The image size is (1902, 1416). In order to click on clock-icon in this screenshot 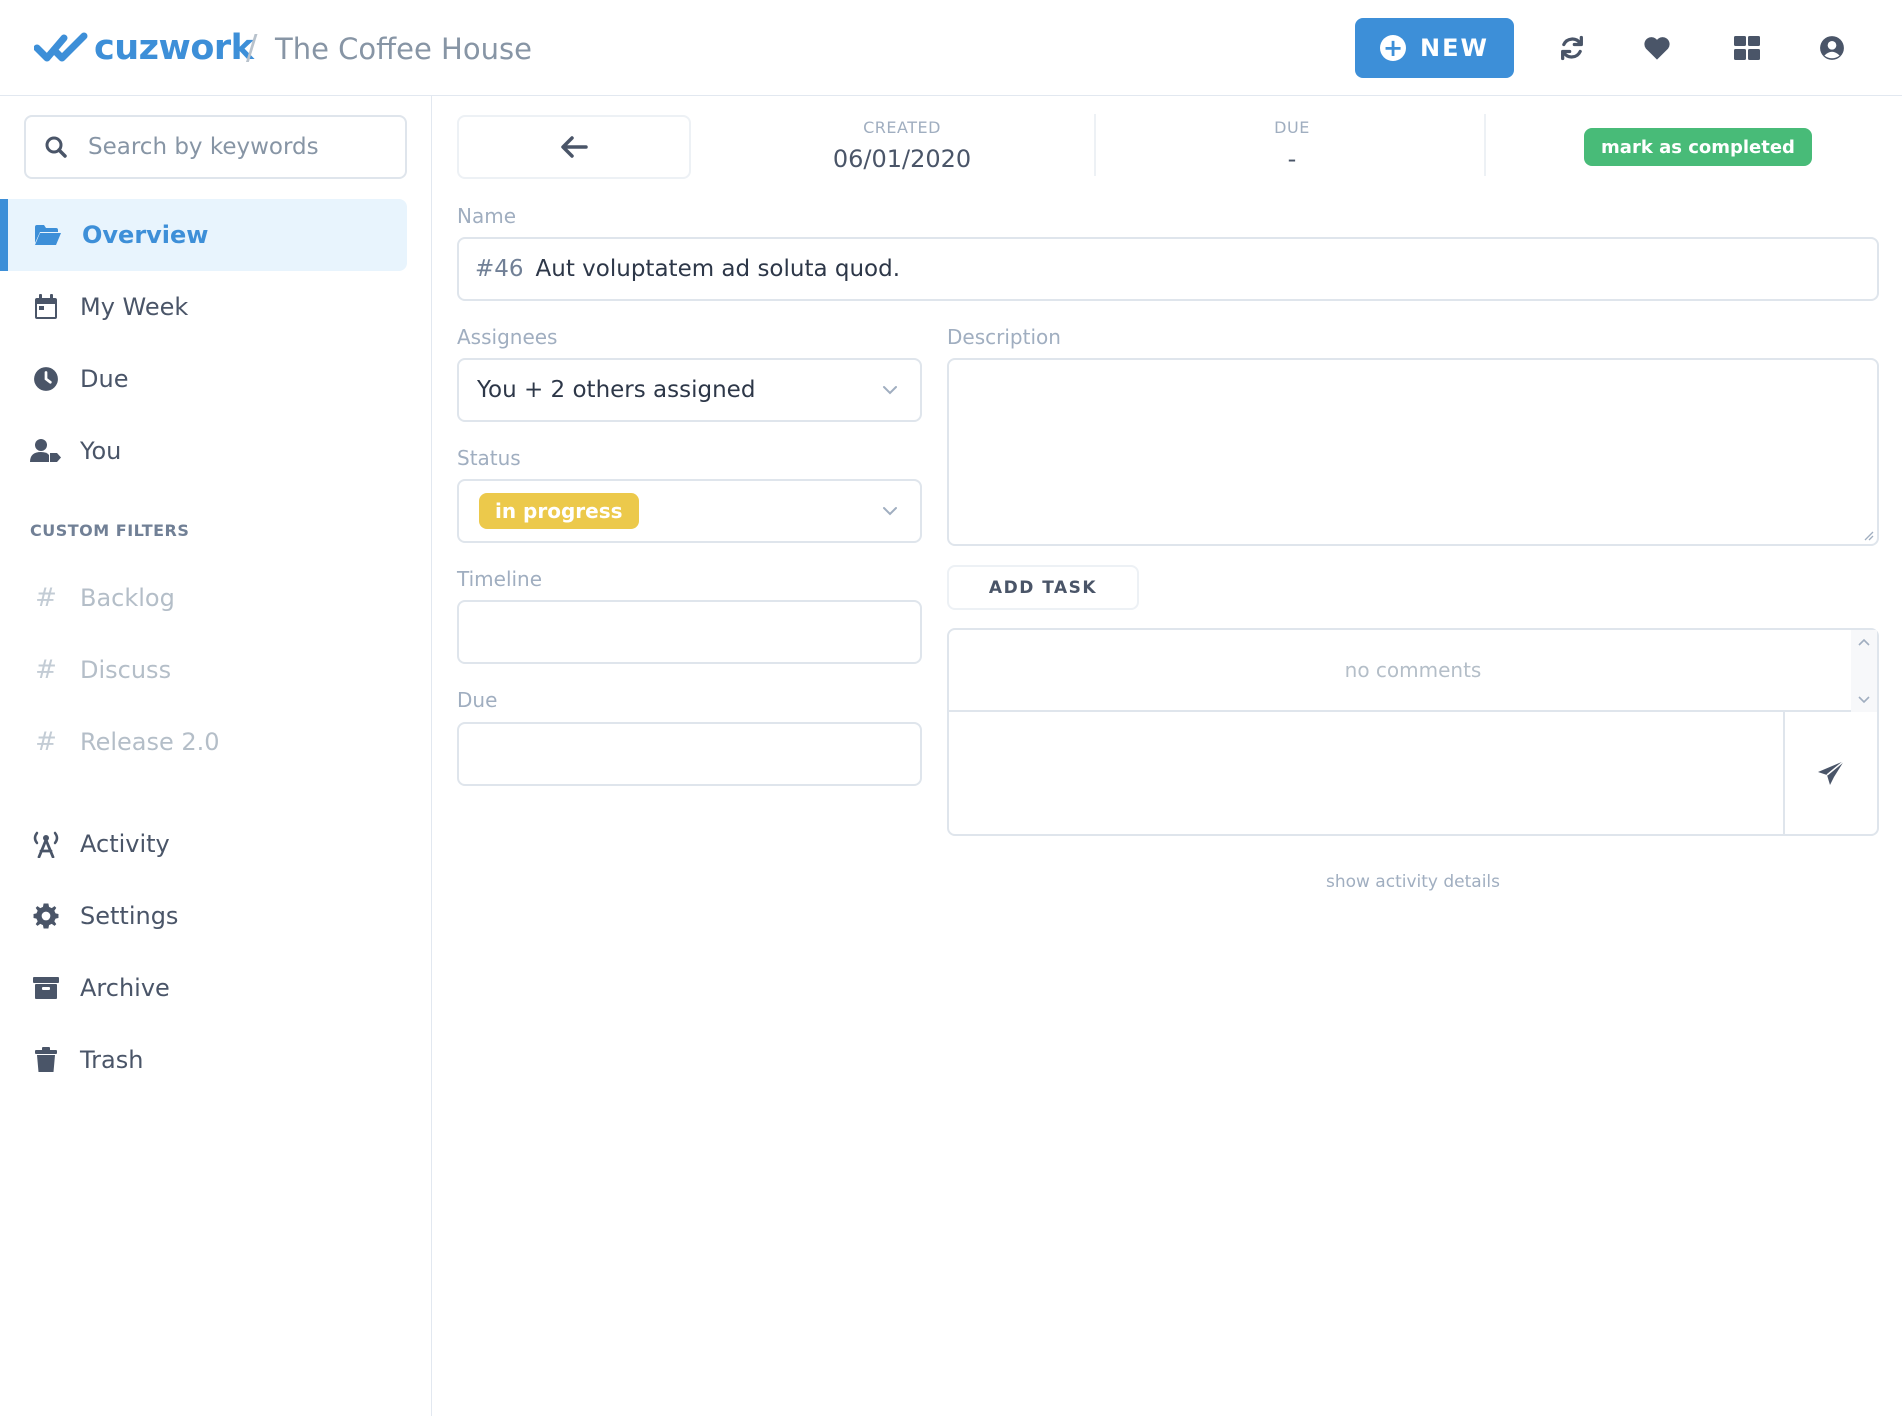, I will do `click(46, 379)`.